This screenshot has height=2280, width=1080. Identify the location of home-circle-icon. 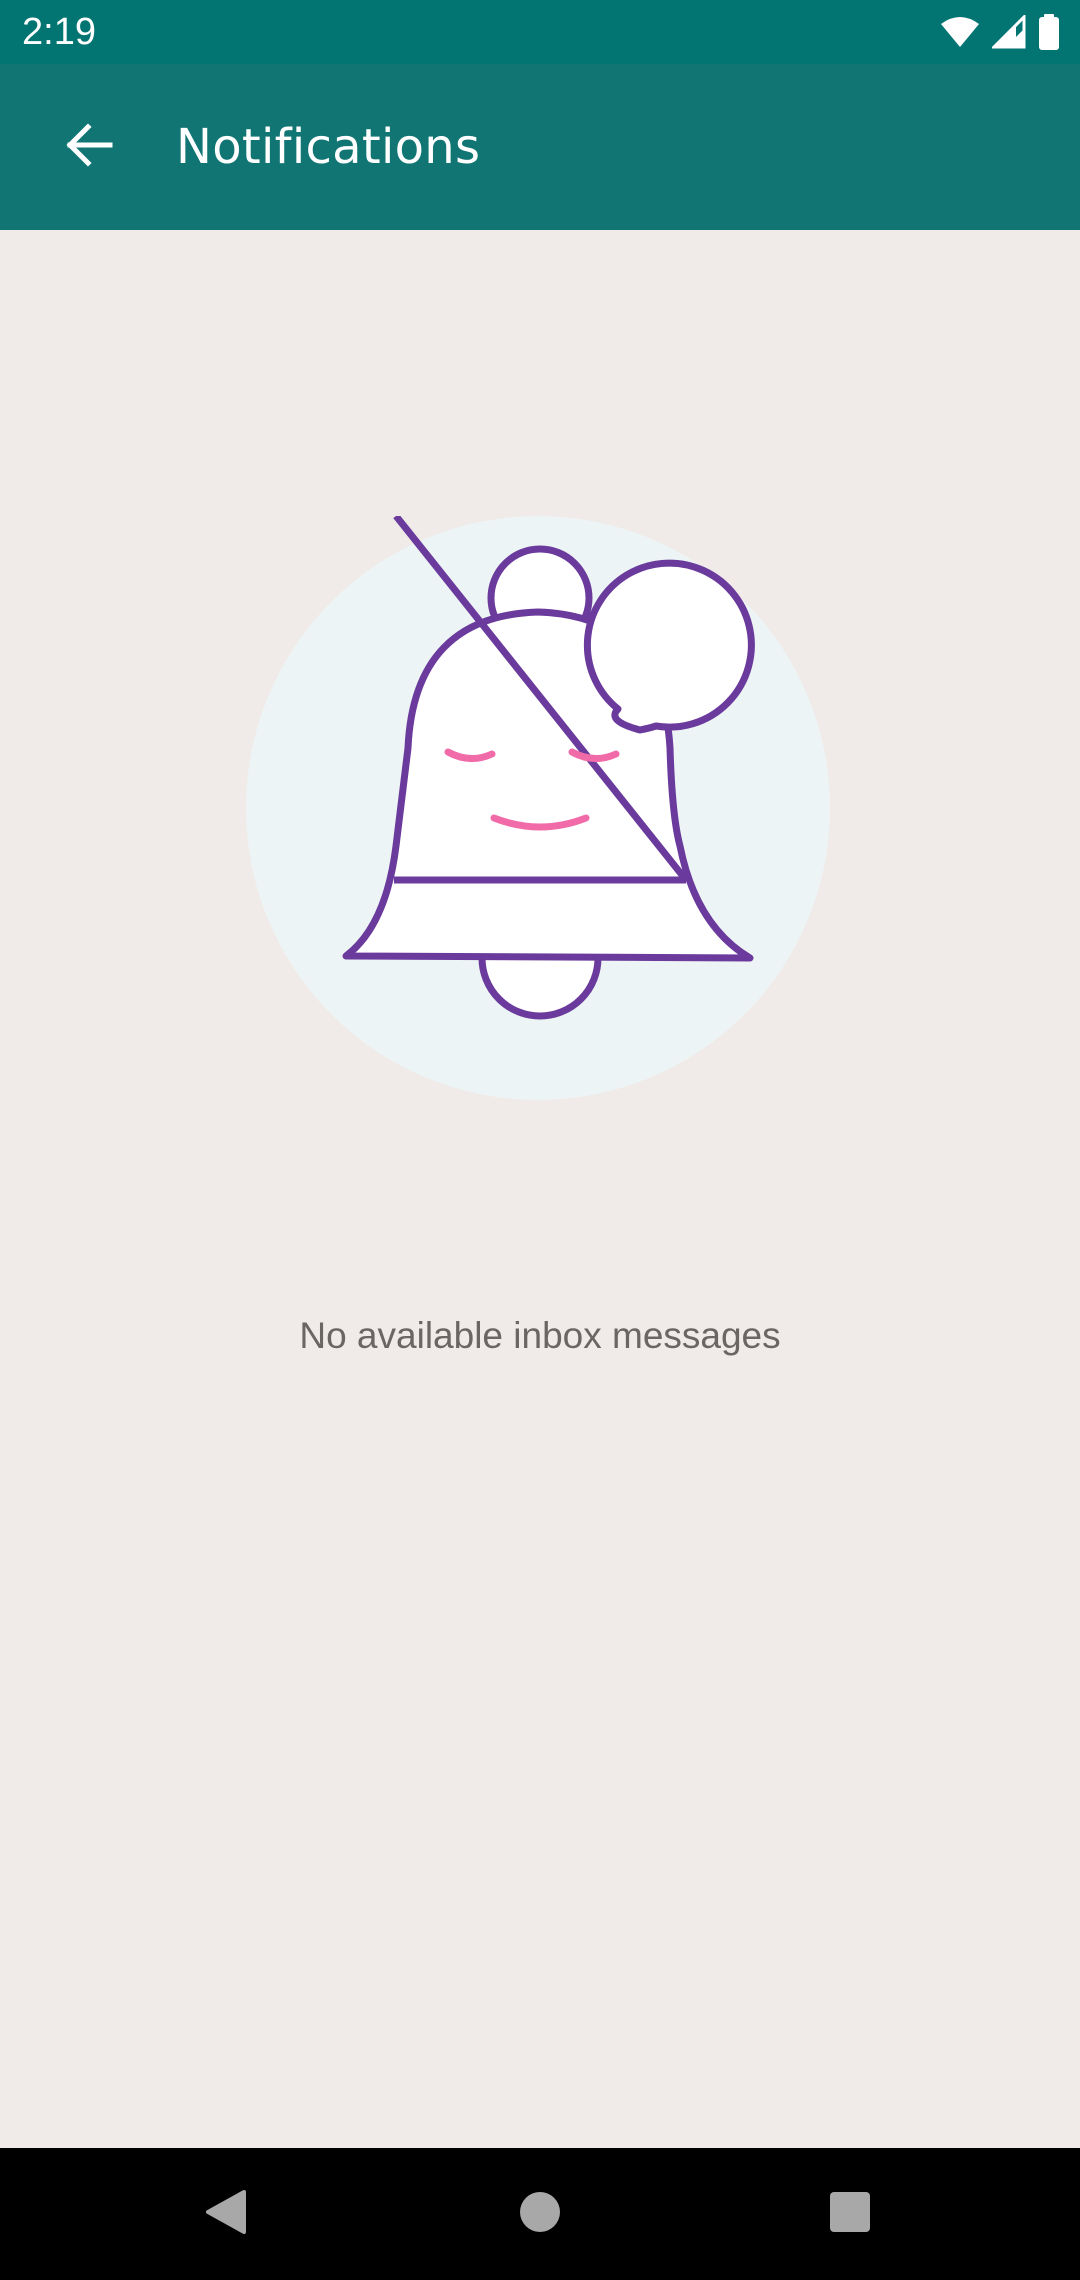
(540, 2214).